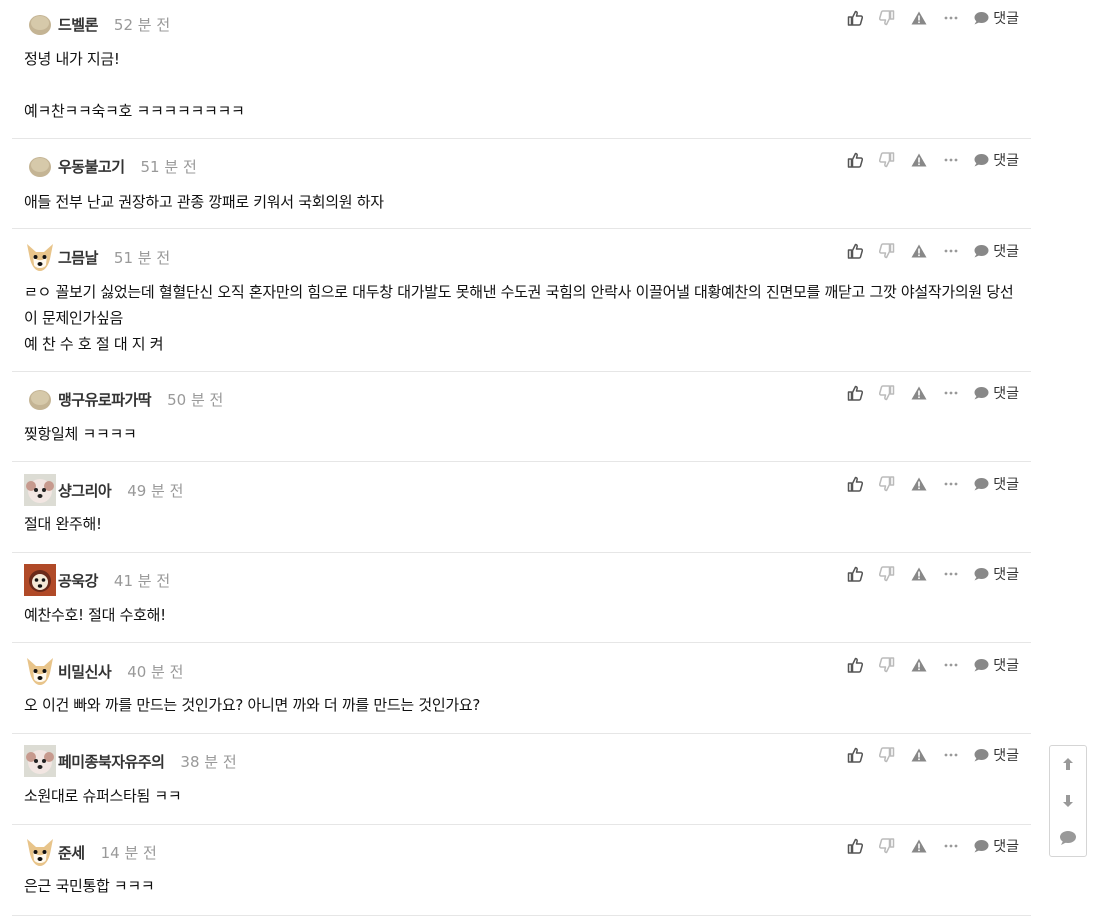 This screenshot has width=1107, height=918. I want to click on comment-header: 맹구유로파가딱 50 분 전, so click(123, 399).